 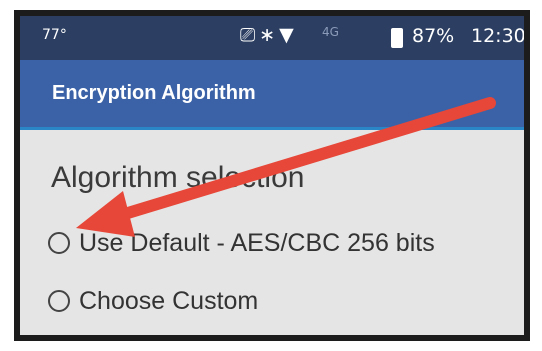 I want to click on option-label: Choose Custom, so click(x=169, y=300).